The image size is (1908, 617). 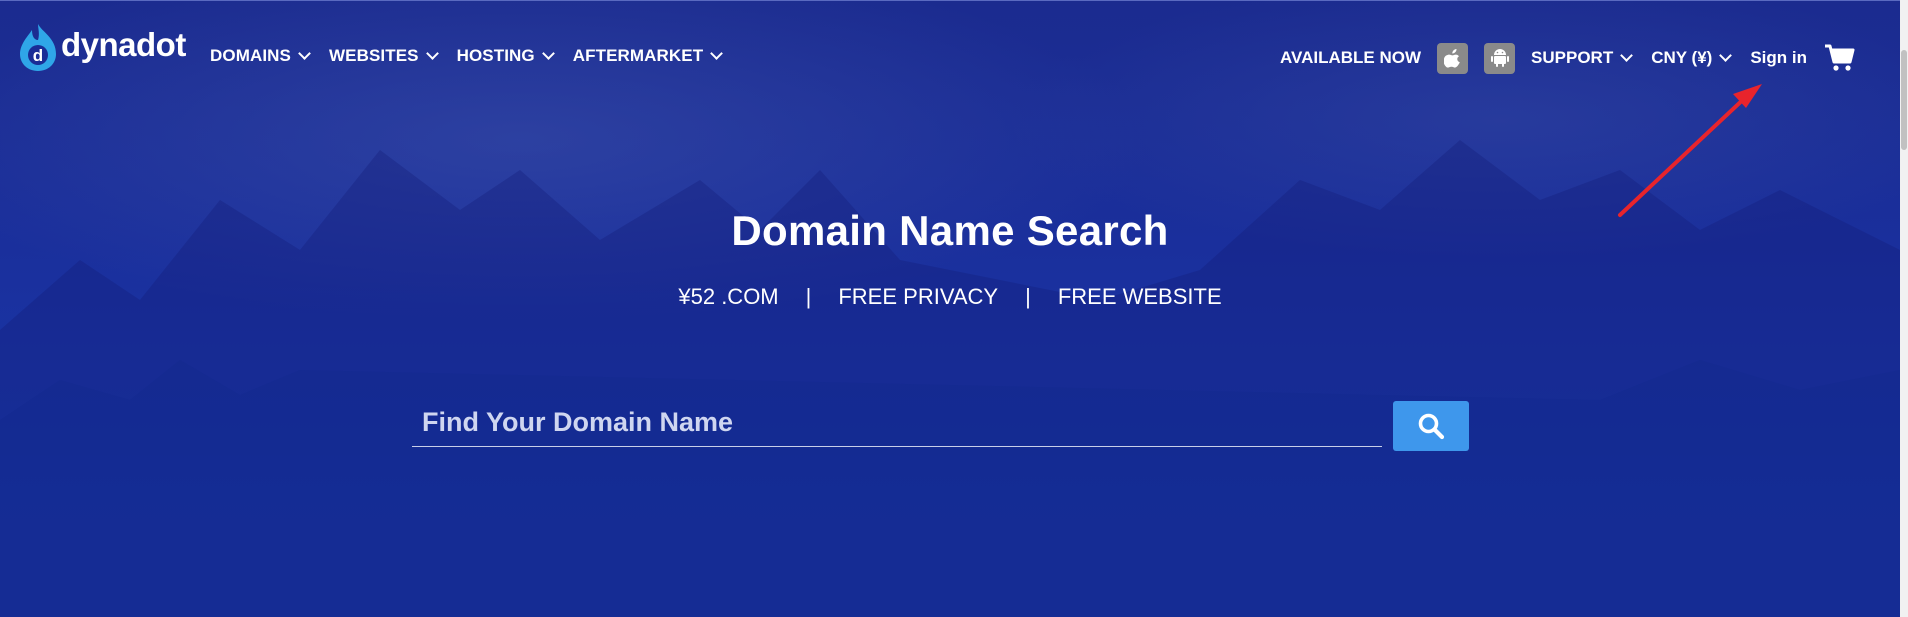 What do you see at coordinates (892, 422) in the screenshot?
I see `domain-search-input` at bounding box center [892, 422].